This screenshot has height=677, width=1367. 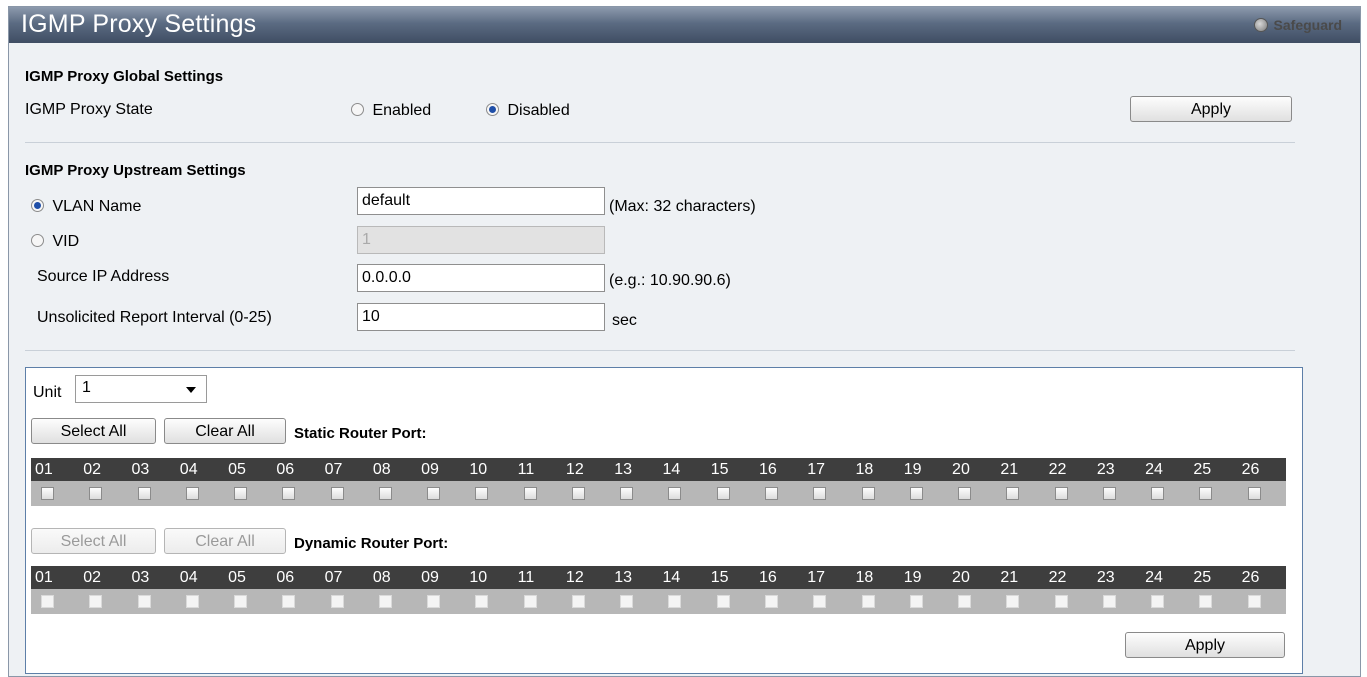 What do you see at coordinates (92, 469) in the screenshot?
I see `port-number: 02` at bounding box center [92, 469].